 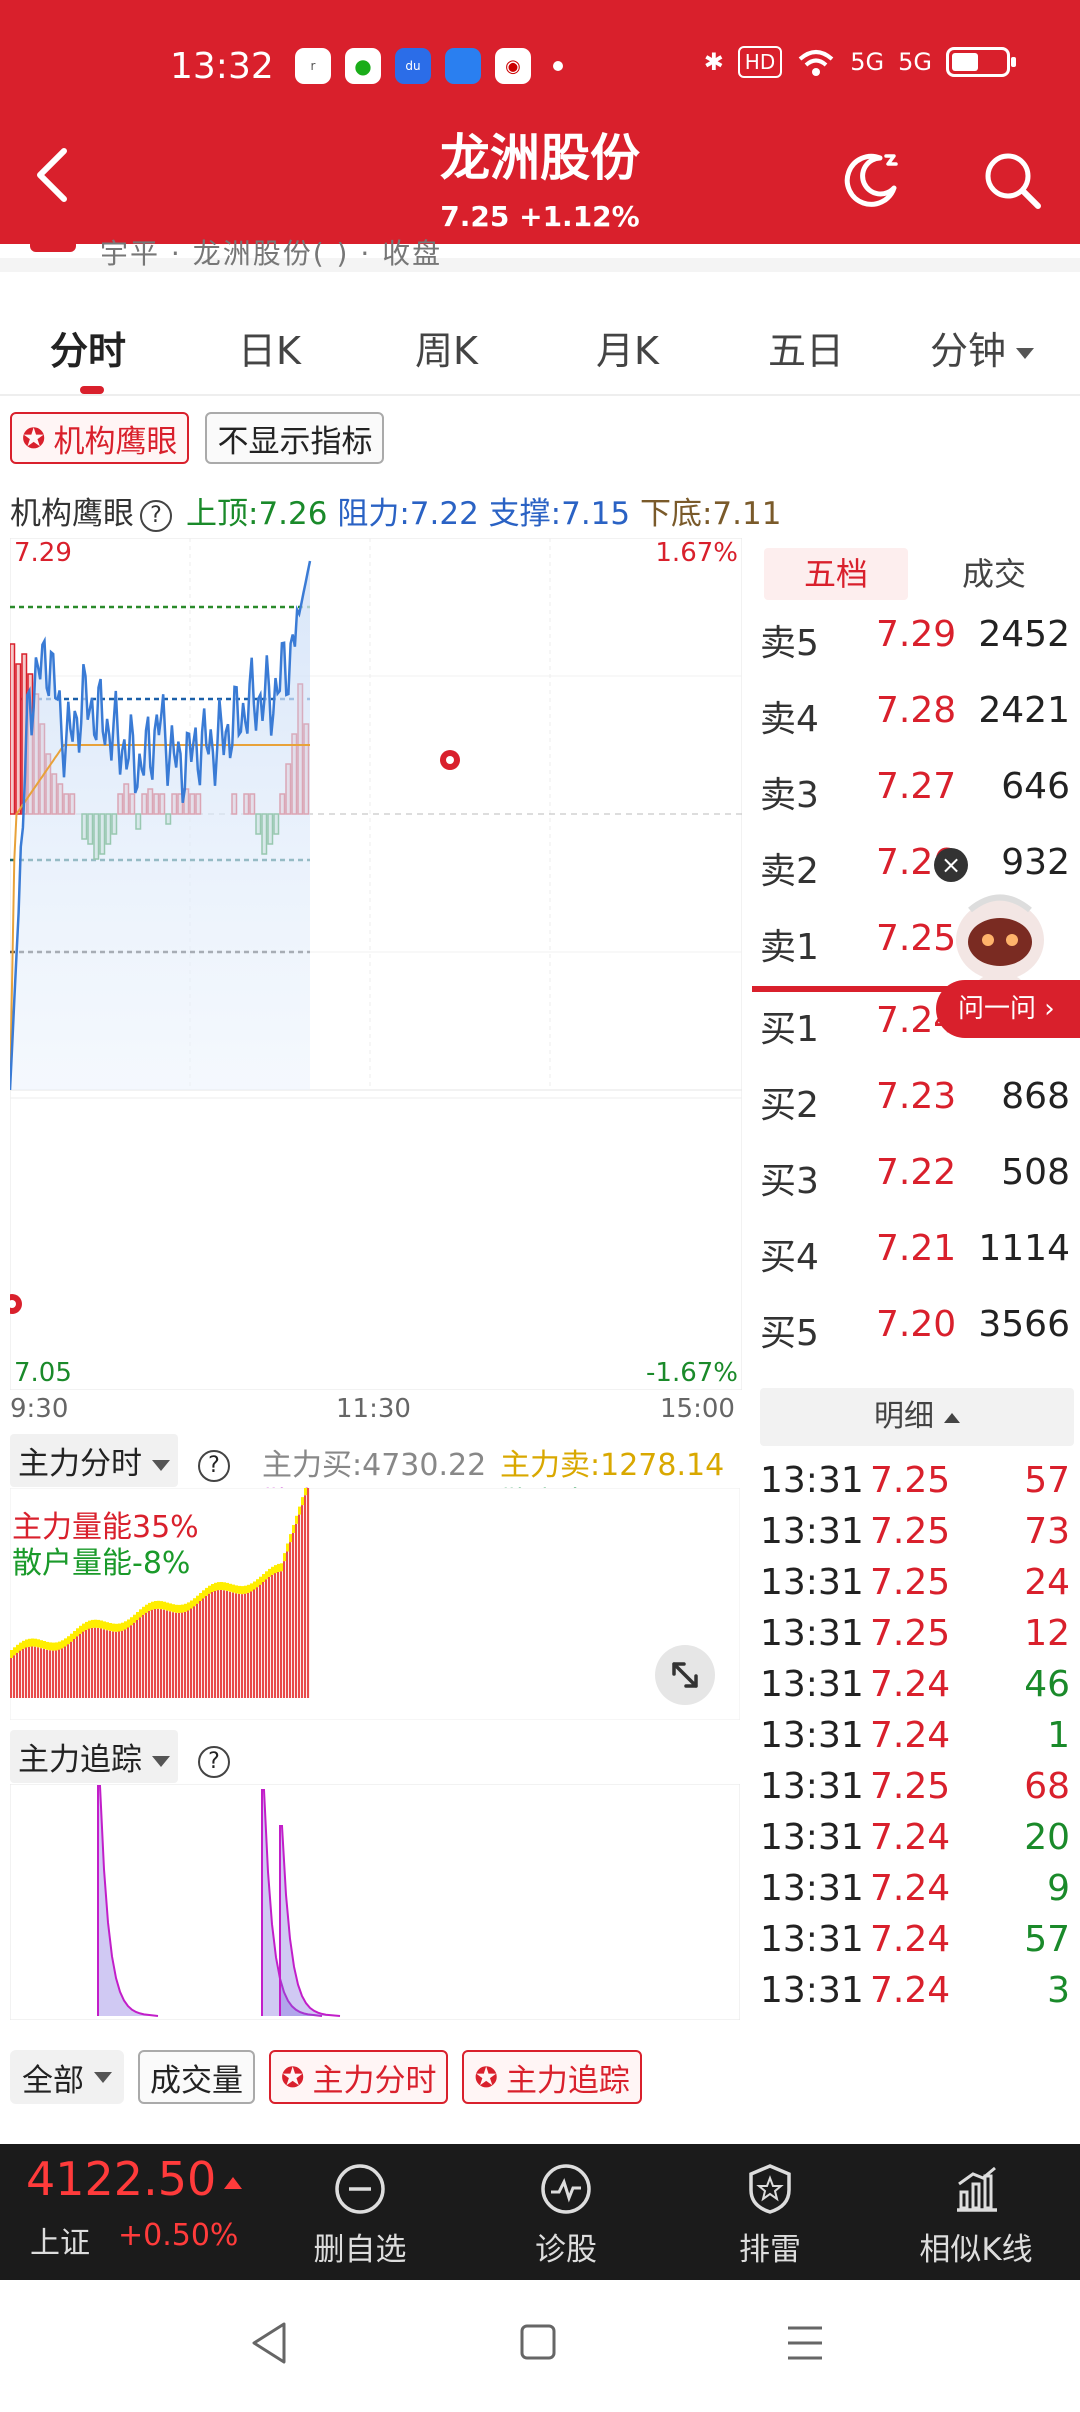 What do you see at coordinates (920, 1114) in the screenshot?
I see `bid-row: 买2 7.23 868` at bounding box center [920, 1114].